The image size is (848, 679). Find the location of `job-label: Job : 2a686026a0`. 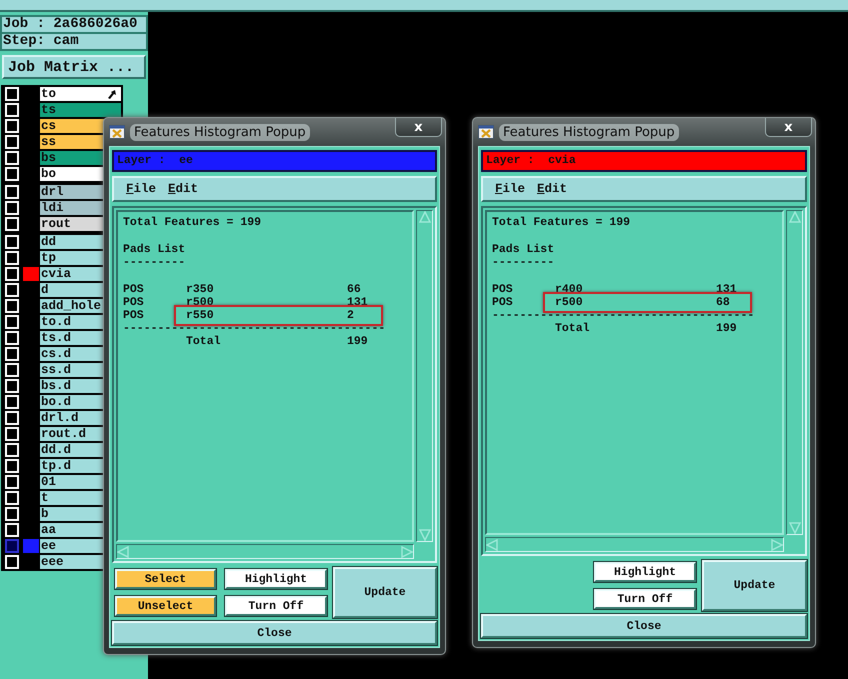

job-label: Job : 2a686026a0 is located at coordinates (74, 24).